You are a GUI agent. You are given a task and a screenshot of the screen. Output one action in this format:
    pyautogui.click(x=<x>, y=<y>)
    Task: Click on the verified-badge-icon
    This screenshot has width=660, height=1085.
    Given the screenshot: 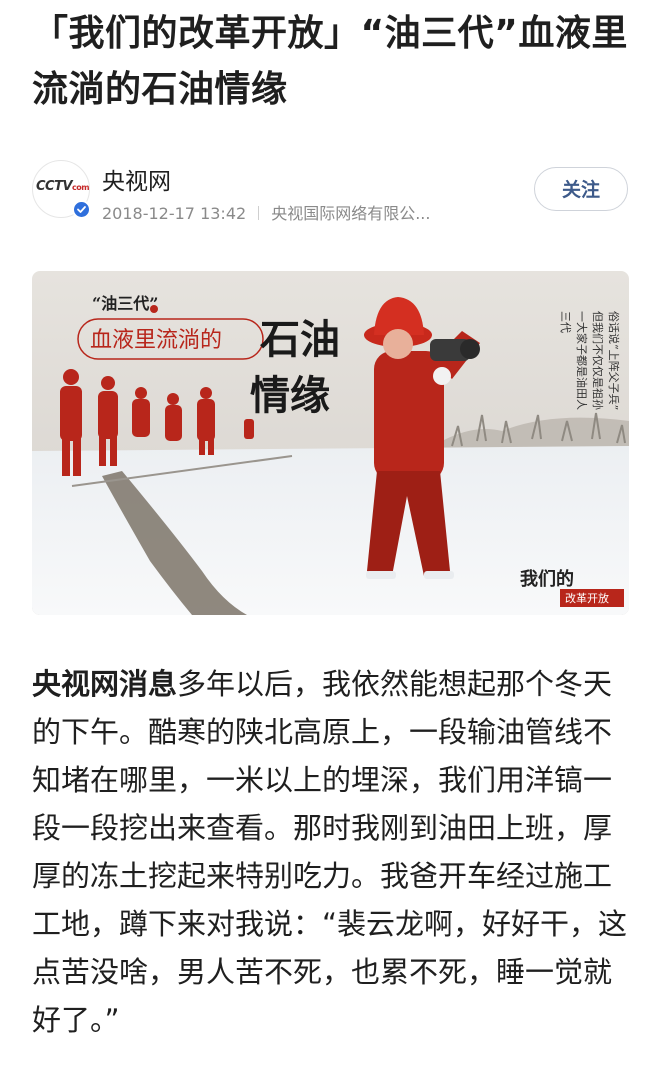 What is the action you would take?
    pyautogui.click(x=81, y=209)
    